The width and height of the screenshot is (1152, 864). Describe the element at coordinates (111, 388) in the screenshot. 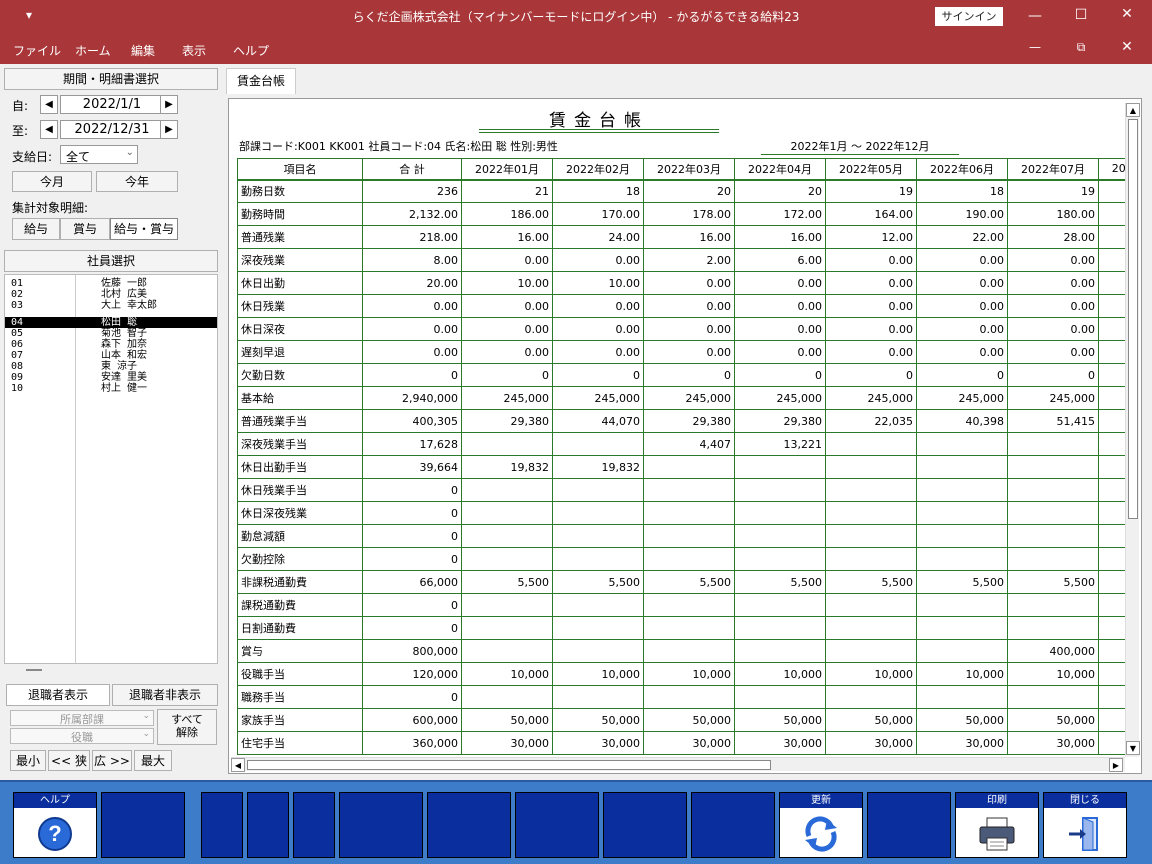

I see `employee-row: 10 村上 健一` at that location.